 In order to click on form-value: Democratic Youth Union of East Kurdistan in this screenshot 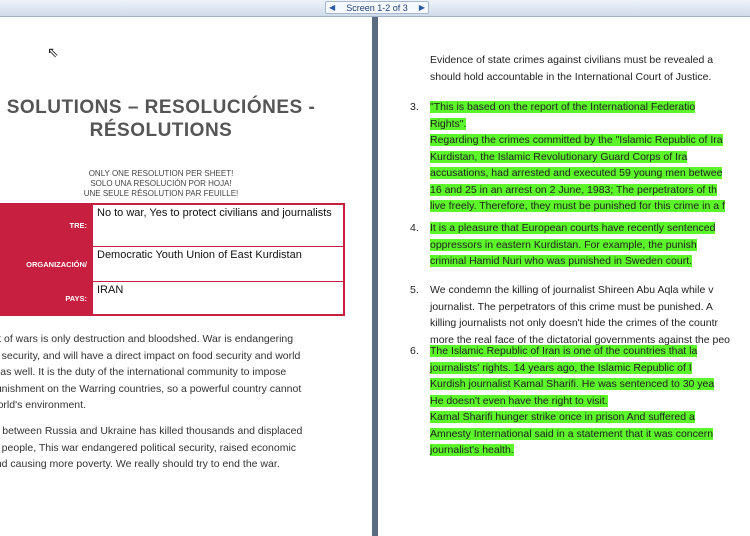, I will do `click(217, 264)`.